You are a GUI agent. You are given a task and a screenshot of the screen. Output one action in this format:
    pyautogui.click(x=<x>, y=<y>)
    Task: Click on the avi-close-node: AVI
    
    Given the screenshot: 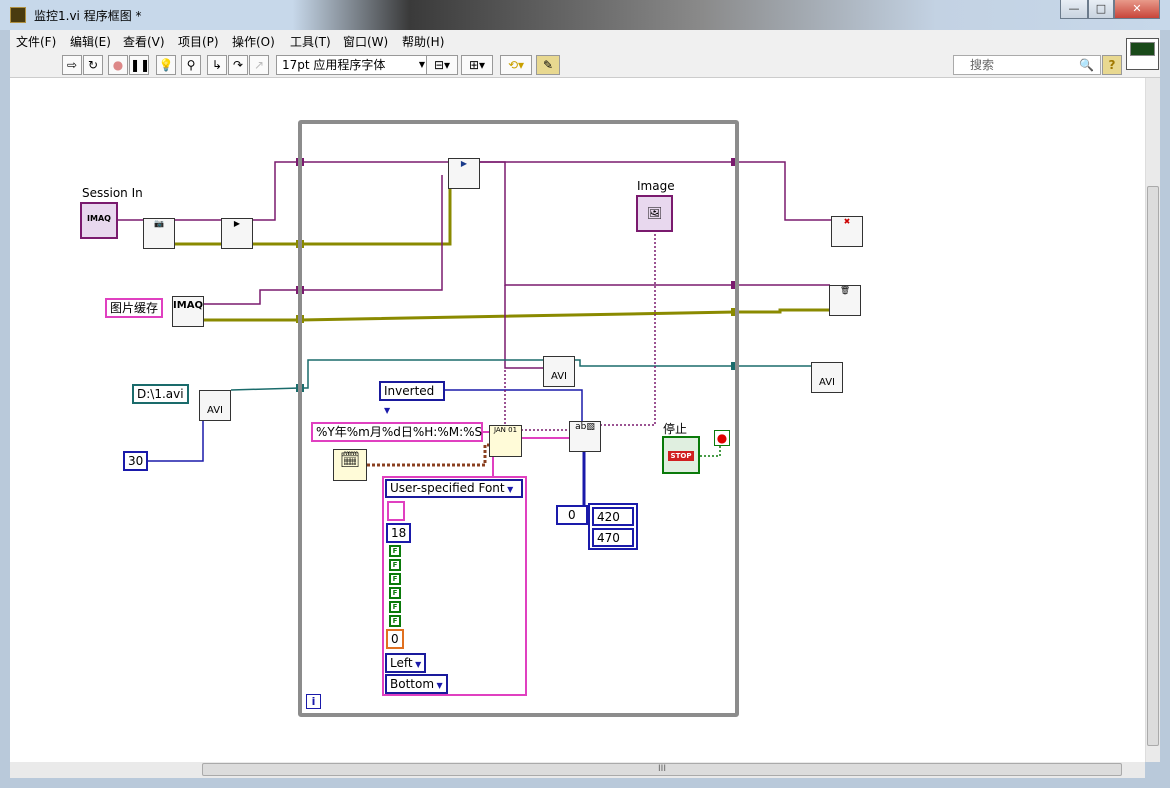 What is the action you would take?
    pyautogui.click(x=827, y=377)
    